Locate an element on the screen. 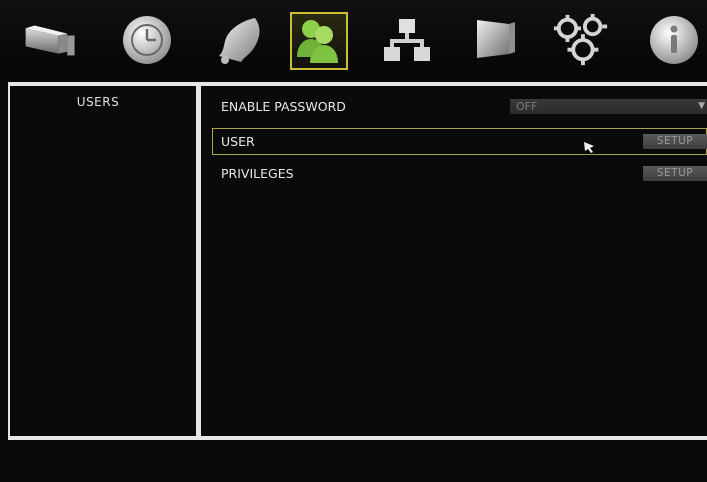  users-icon is located at coordinates (319, 41).